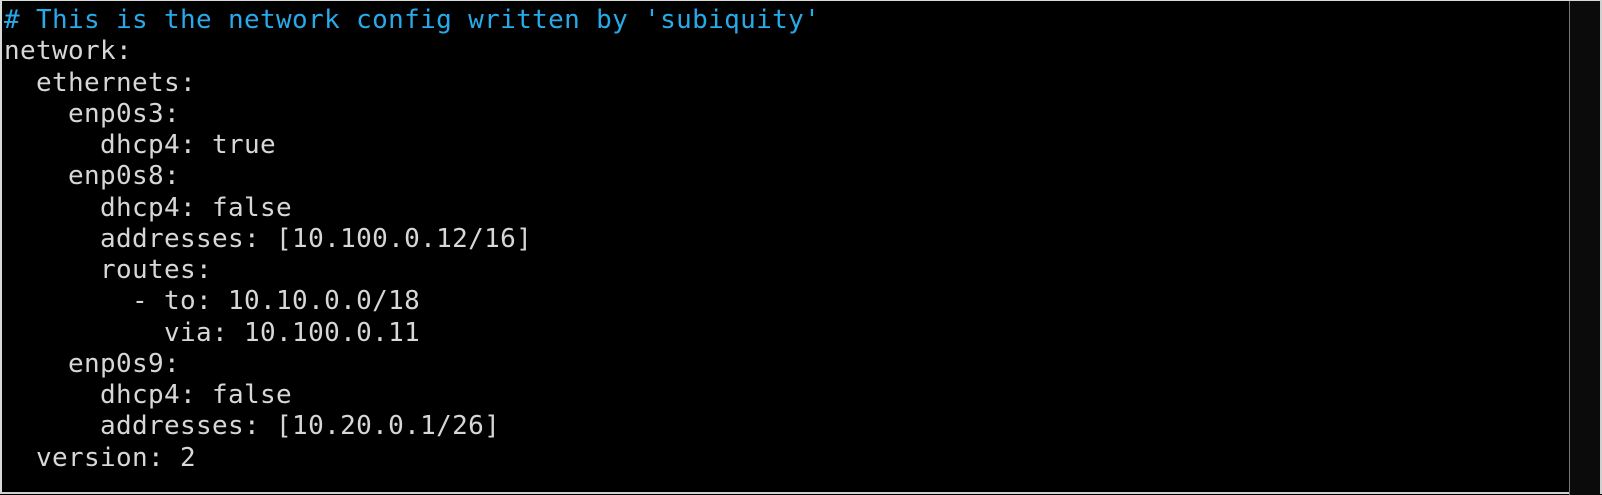 The width and height of the screenshot is (1602, 495). I want to click on terminal-scrollbar-strip, so click(1584, 248).